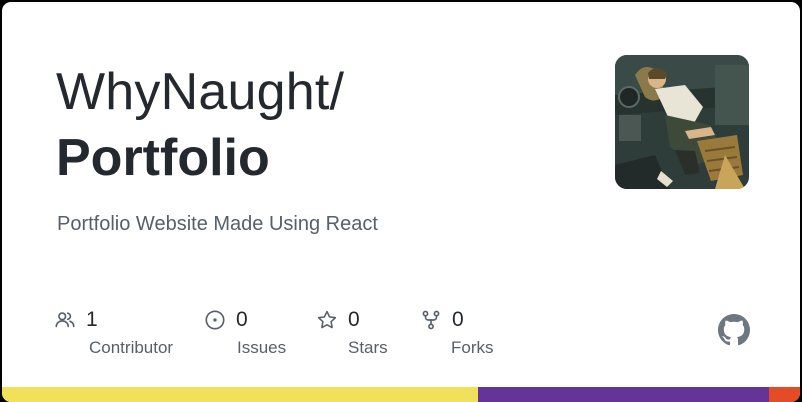 The height and width of the screenshot is (402, 802). I want to click on avatar-illustration, so click(682, 122).